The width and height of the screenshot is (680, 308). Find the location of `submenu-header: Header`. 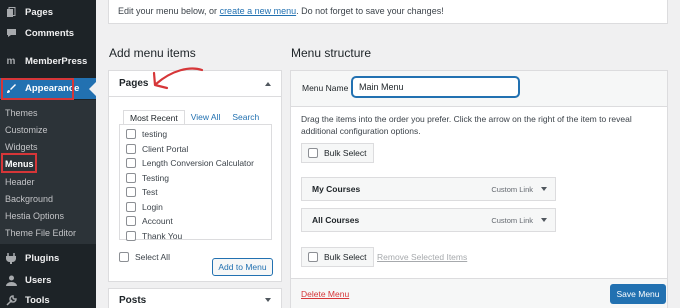

submenu-header: Header is located at coordinates (20, 182).